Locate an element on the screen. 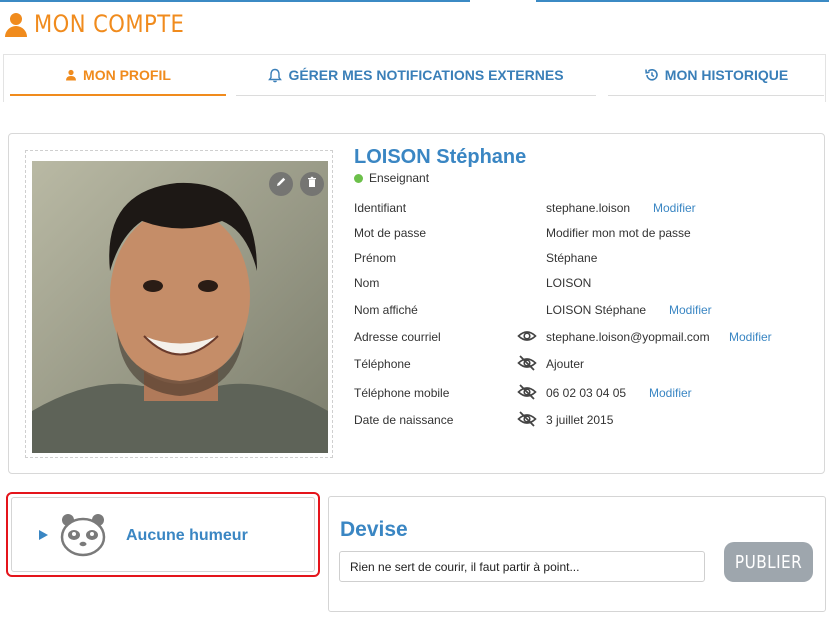 Image resolution: width=829 pixels, height=623 pixels. history-icon is located at coordinates (651, 75).